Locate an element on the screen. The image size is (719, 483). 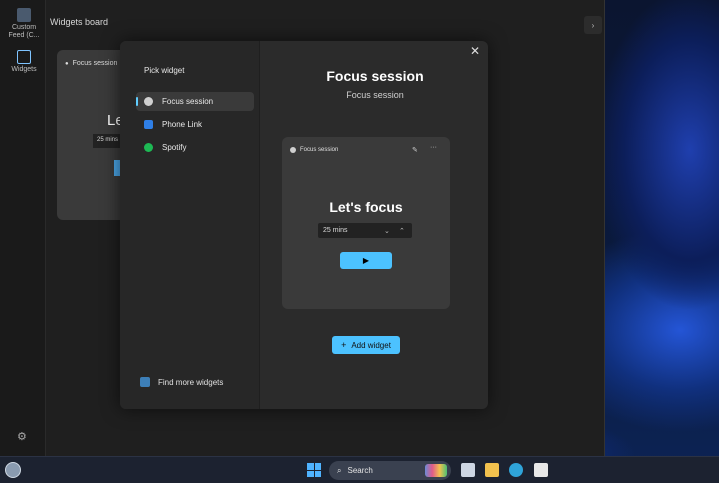
widget-item-label: Phone Link is located at coordinates (182, 124).